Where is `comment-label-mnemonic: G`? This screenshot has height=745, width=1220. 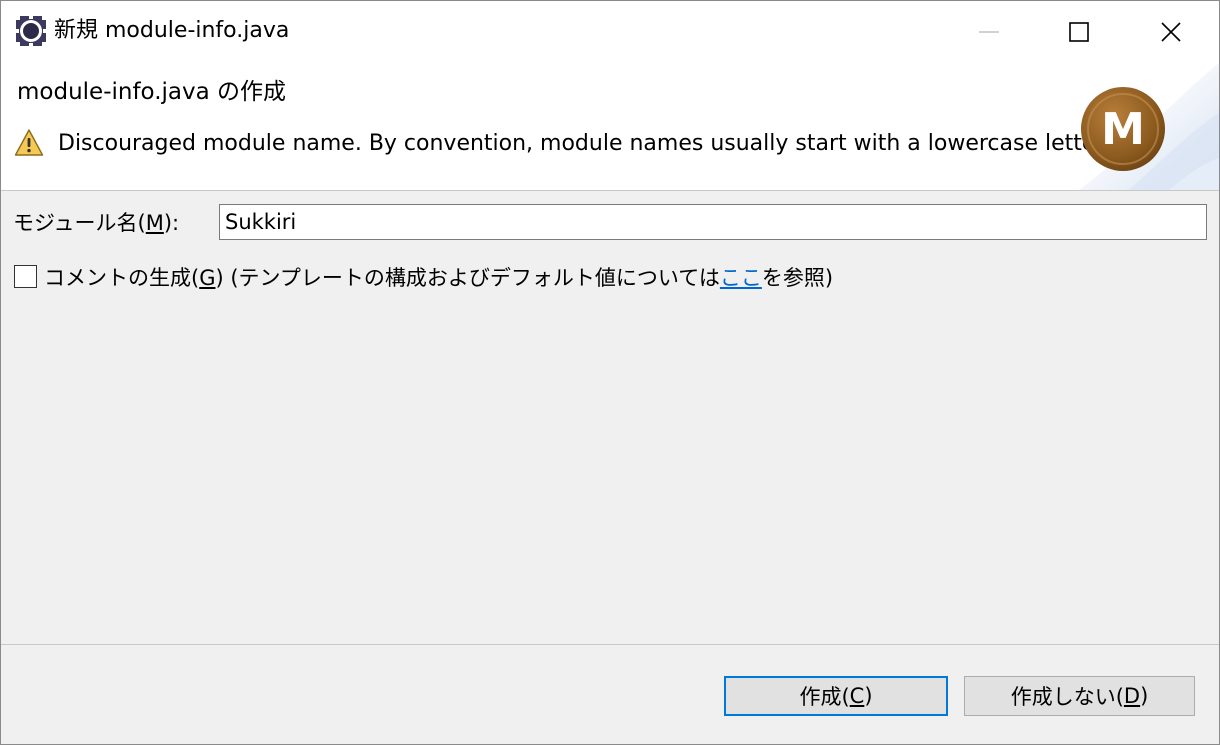
comment-label-mnemonic: G is located at coordinates (207, 278).